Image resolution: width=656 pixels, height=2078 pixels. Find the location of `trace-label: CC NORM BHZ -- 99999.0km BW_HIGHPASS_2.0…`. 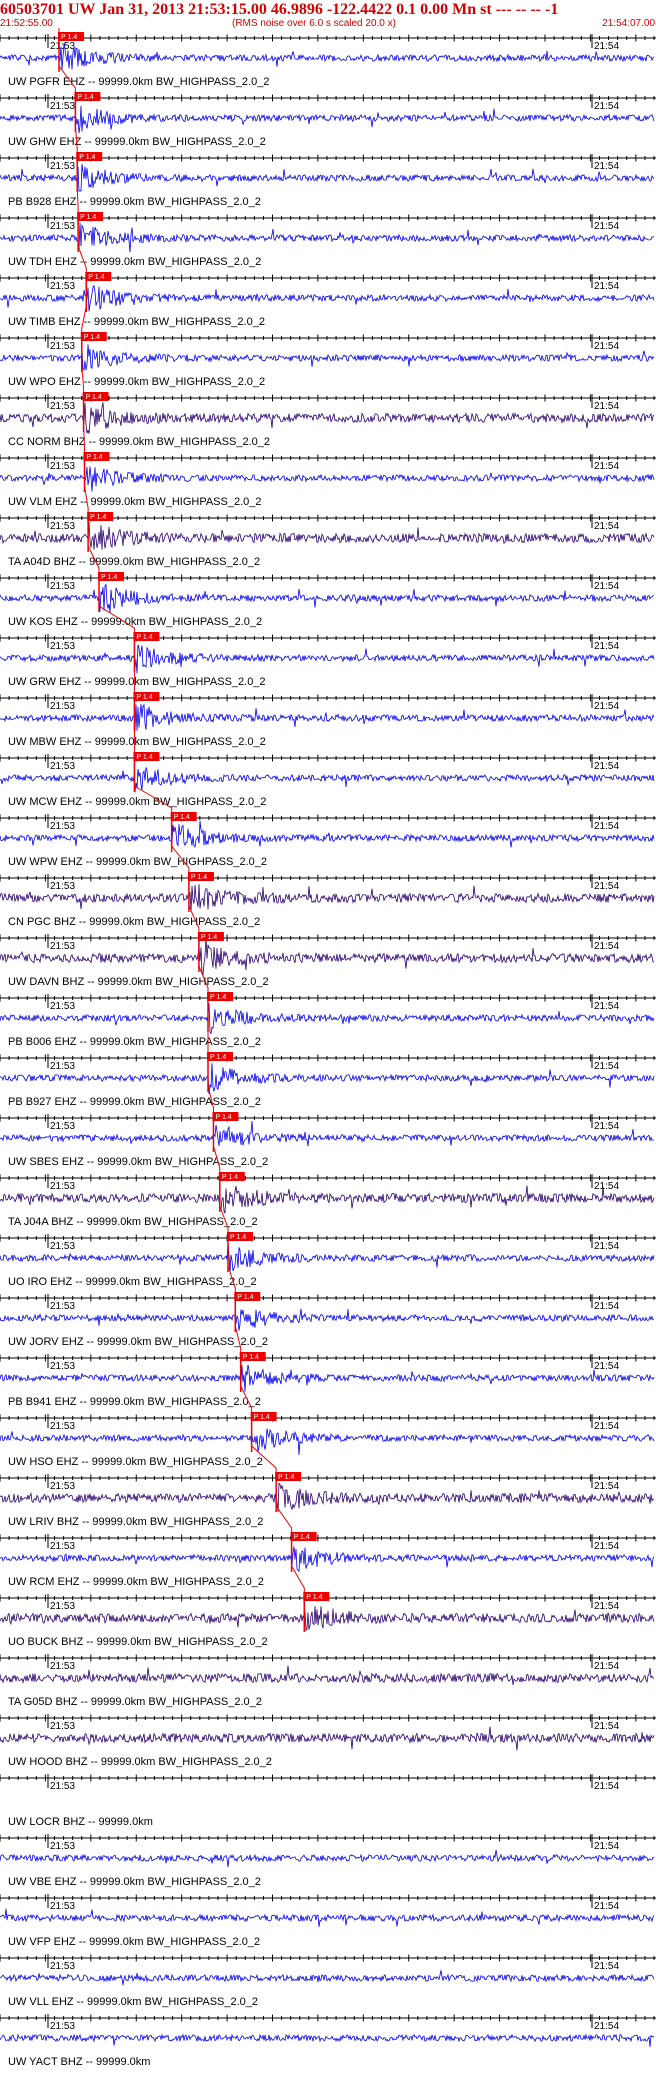

trace-label: CC NORM BHZ -- 99999.0km BW_HIGHPASS_2.0… is located at coordinates (139, 442).